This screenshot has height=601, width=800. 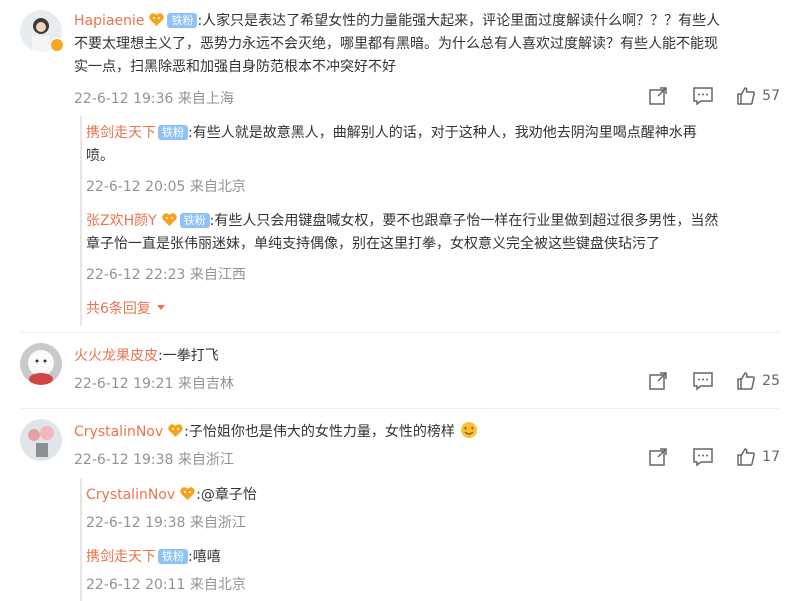 I want to click on reply-text-line: :嘻嘻, so click(x=204, y=557).